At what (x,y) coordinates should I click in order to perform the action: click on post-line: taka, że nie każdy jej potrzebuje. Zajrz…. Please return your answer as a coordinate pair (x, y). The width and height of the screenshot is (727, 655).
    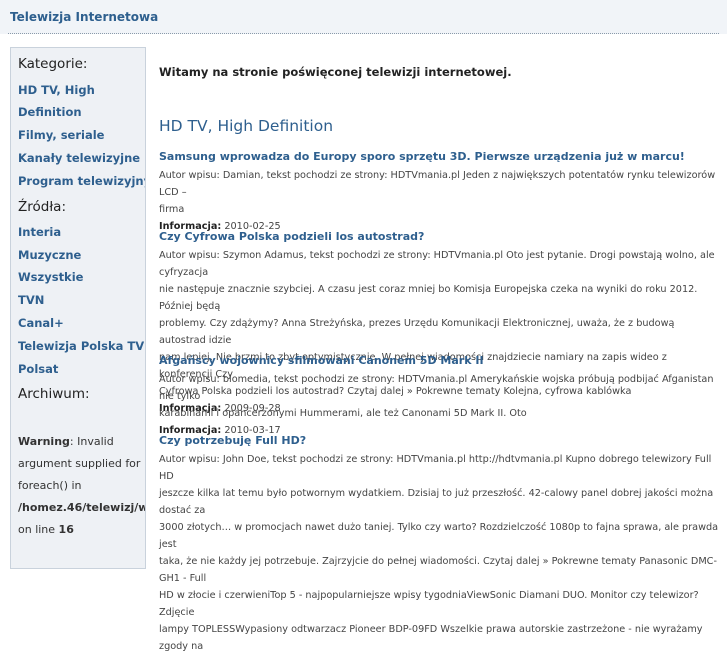
    Looking at the image, I should click on (438, 570).